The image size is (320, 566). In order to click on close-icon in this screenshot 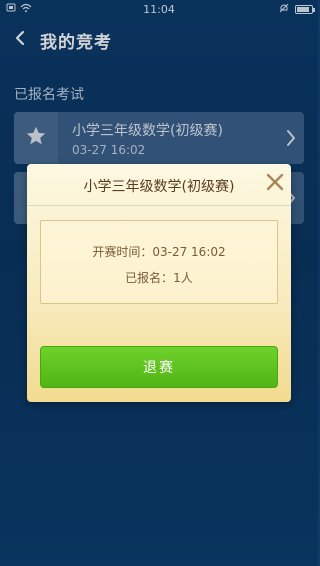, I will do `click(275, 184)`.